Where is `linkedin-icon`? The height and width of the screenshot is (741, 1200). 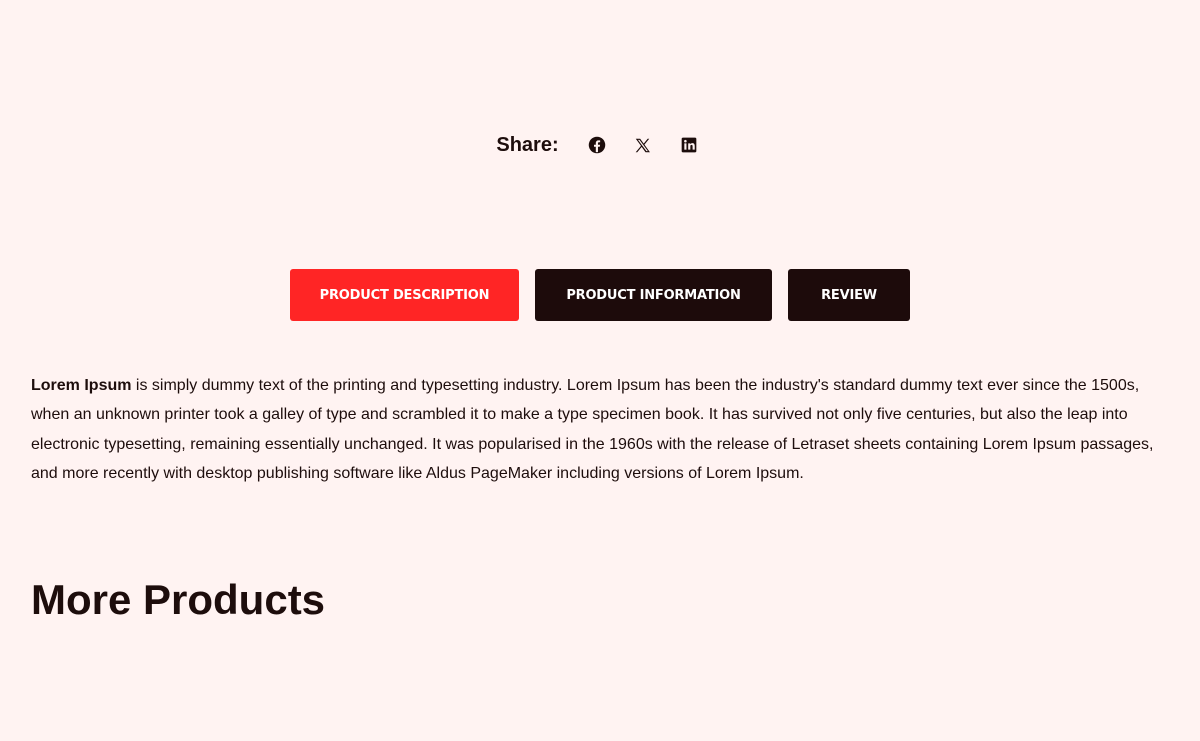 linkedin-icon is located at coordinates (689, 145).